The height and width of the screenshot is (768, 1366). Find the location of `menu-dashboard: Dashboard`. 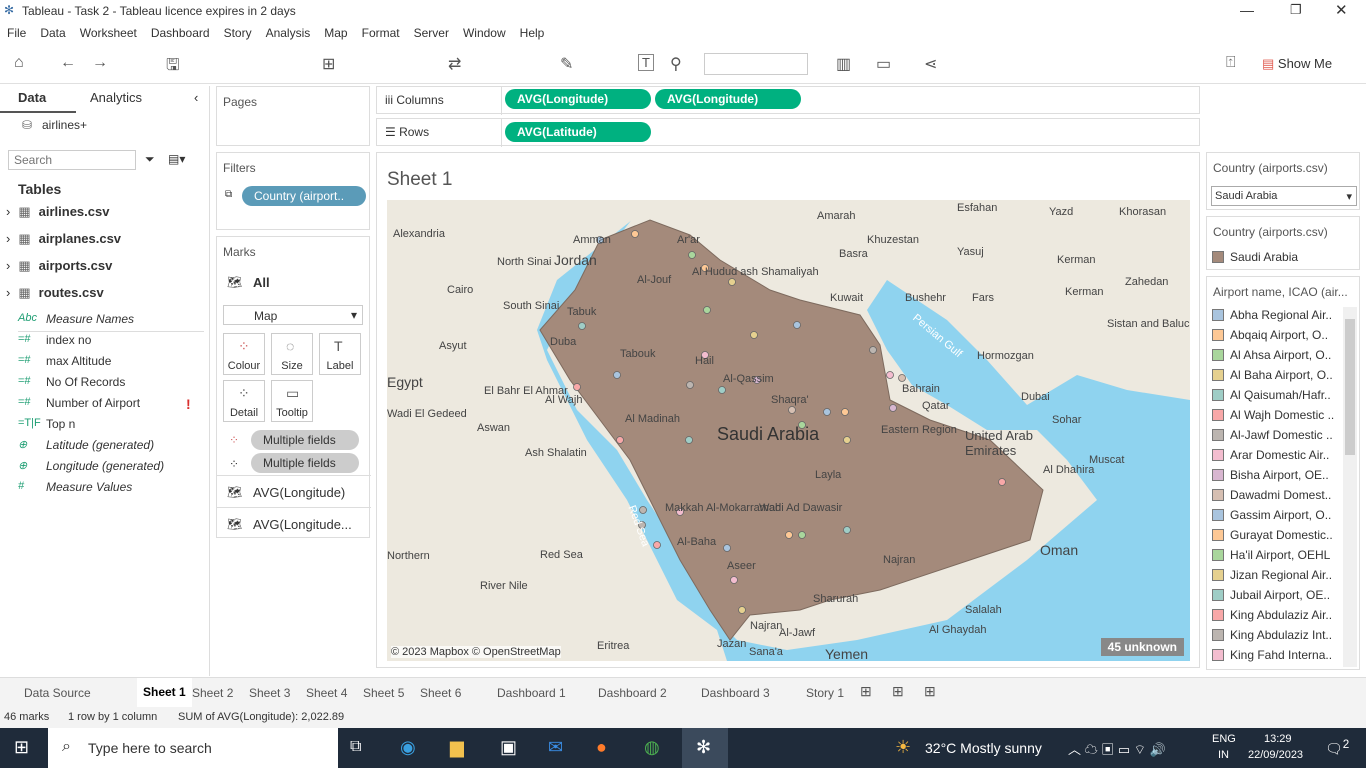

menu-dashboard: Dashboard is located at coordinates (180, 31).